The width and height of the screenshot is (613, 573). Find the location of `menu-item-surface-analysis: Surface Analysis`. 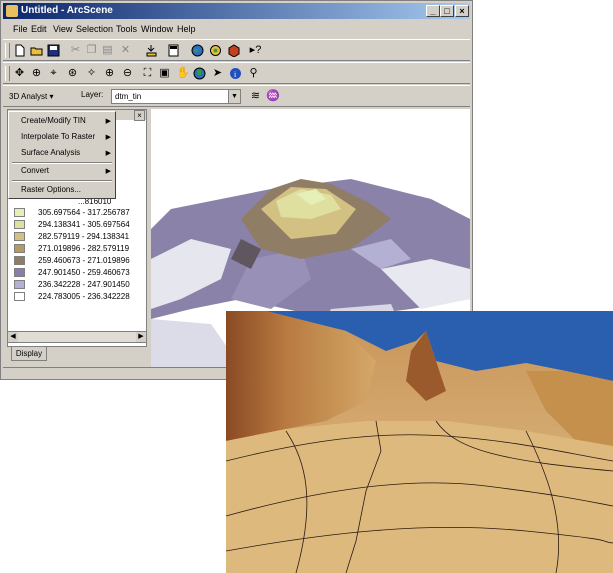

menu-item-surface-analysis: Surface Analysis is located at coordinates (50, 152).